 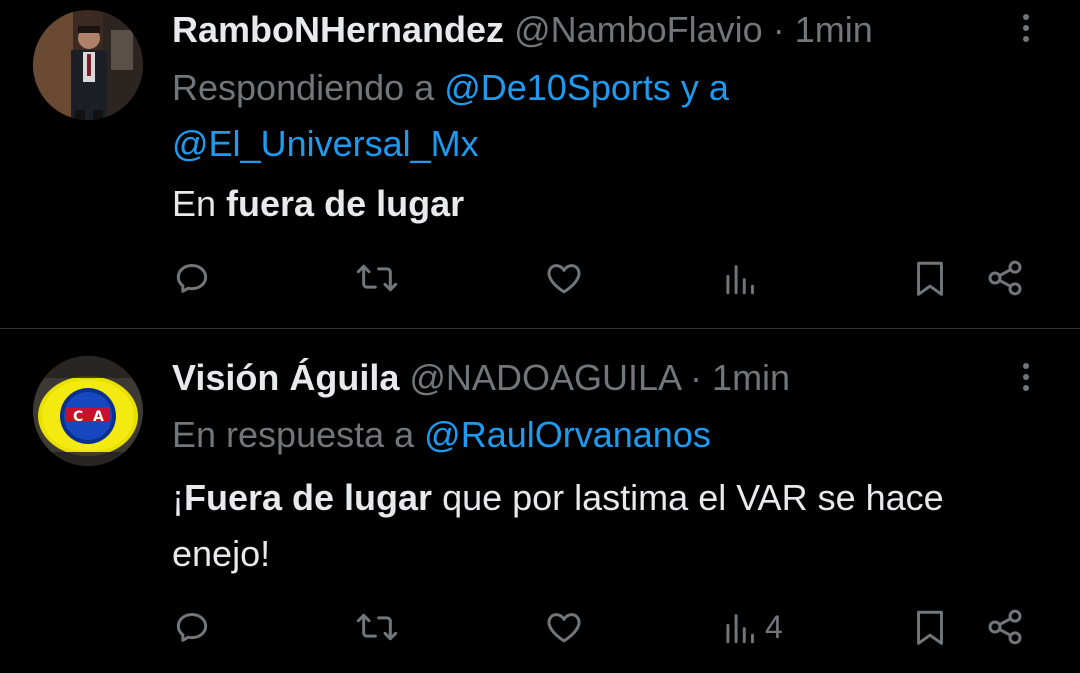 What do you see at coordinates (345, 203) in the screenshot?
I see `tweet-text-bold: fuera de lugar` at bounding box center [345, 203].